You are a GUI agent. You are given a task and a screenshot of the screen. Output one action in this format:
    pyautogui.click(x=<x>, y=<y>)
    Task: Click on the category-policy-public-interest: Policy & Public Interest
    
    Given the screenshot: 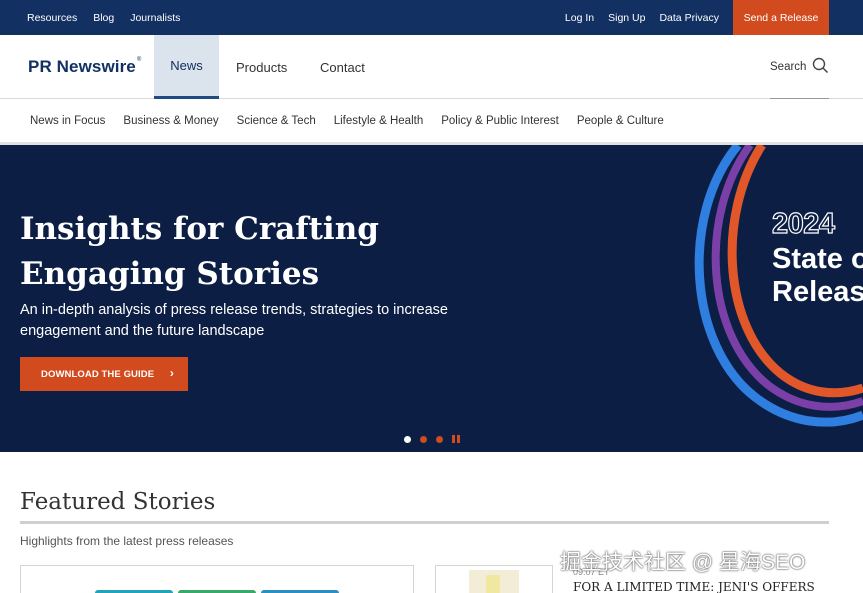 What is the action you would take?
    pyautogui.click(x=500, y=121)
    